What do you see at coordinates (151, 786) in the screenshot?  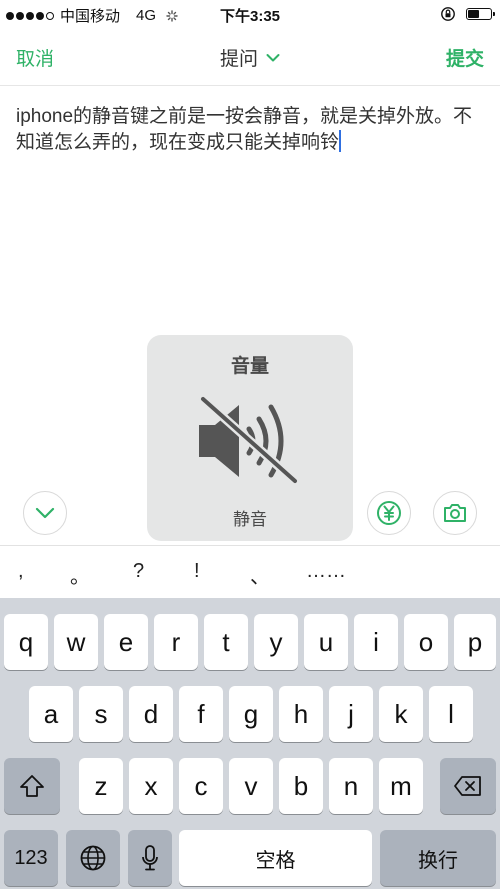 I see `key-x: x` at bounding box center [151, 786].